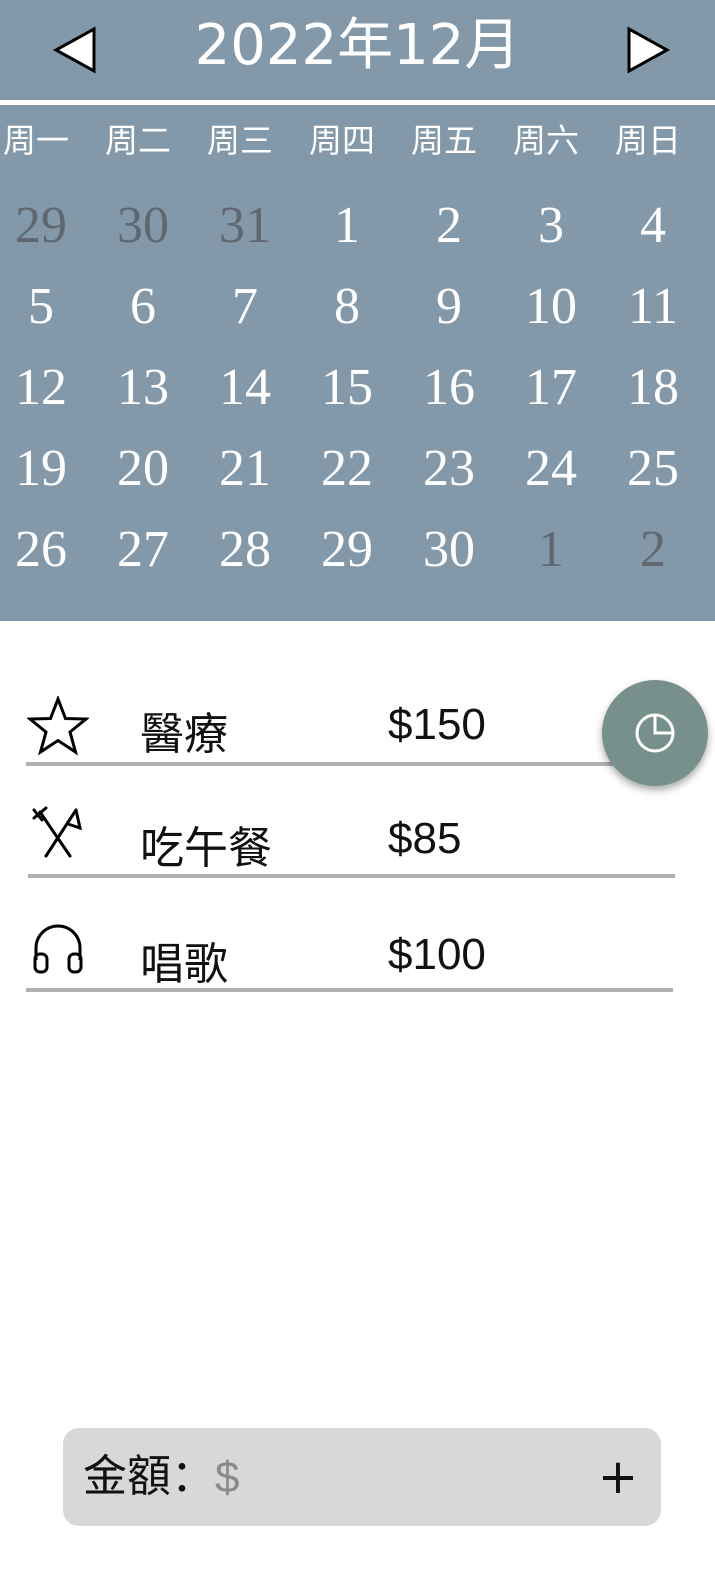 The width and height of the screenshot is (715, 1574). I want to click on day-cell-other-month: 31, so click(245, 226).